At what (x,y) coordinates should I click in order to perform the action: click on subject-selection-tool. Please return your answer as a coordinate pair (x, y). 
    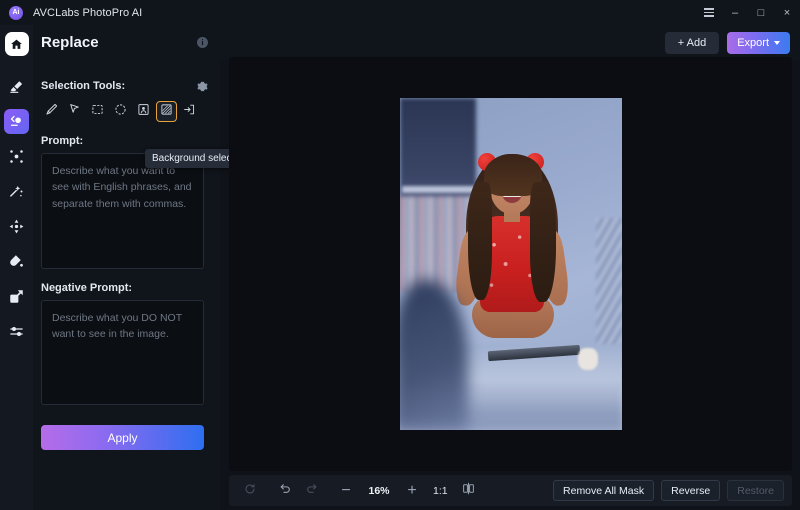
    Looking at the image, I should click on (143, 111).